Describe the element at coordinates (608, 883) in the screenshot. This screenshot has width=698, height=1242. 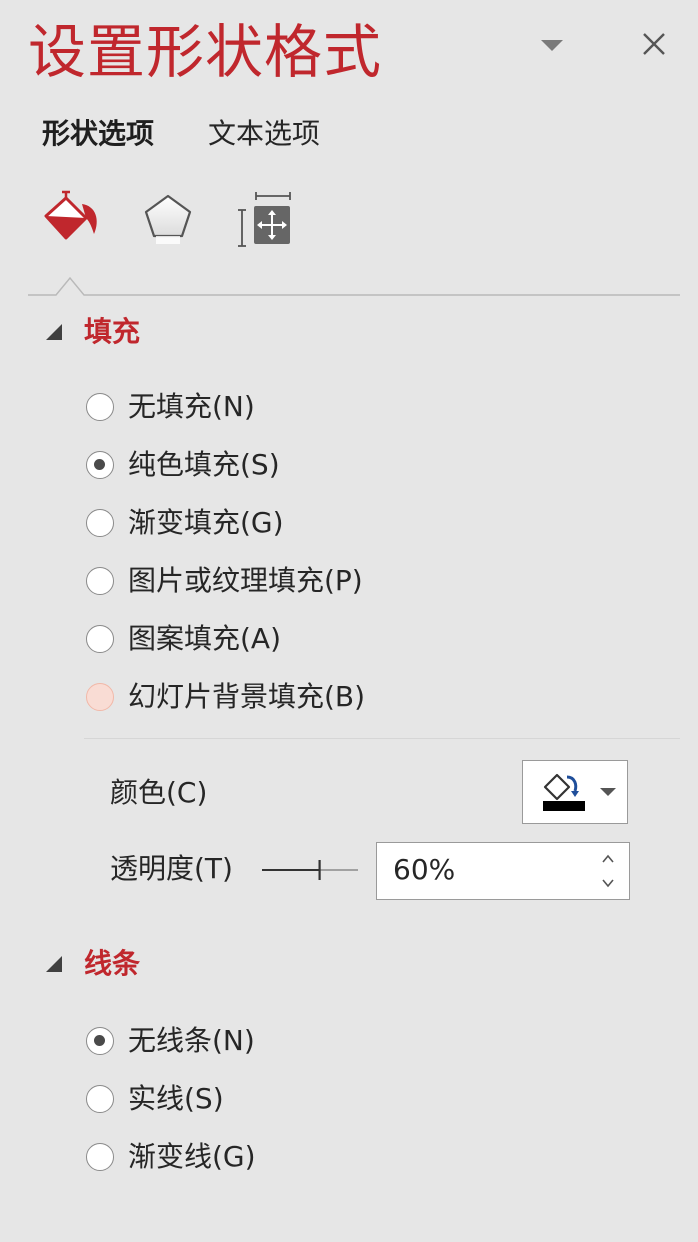
I see `spin-down-icon` at that location.